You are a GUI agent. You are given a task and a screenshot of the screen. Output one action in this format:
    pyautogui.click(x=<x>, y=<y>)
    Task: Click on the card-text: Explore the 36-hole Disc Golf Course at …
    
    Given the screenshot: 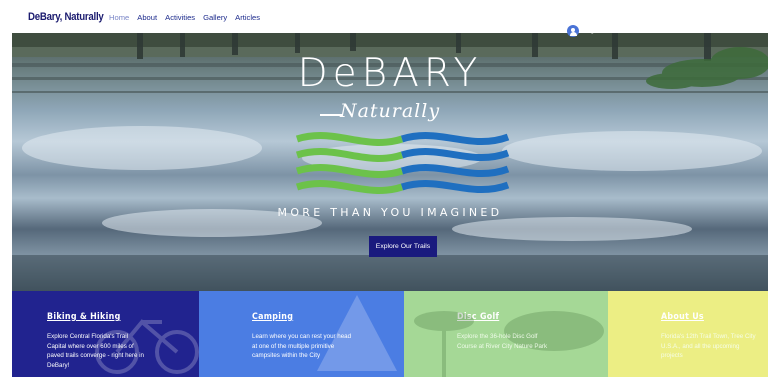 What is the action you would take?
    pyautogui.click(x=502, y=341)
    